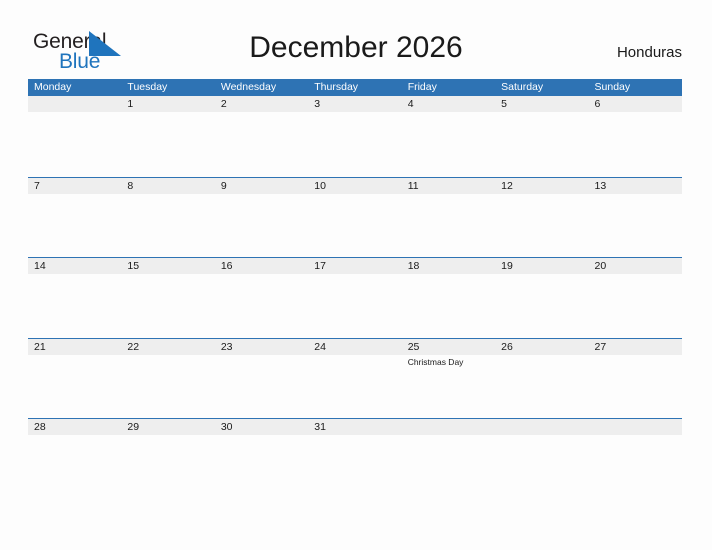 The width and height of the screenshot is (712, 550). Describe the element at coordinates (167, 218) in the screenshot. I see `calendar-day-cell: 8` at that location.